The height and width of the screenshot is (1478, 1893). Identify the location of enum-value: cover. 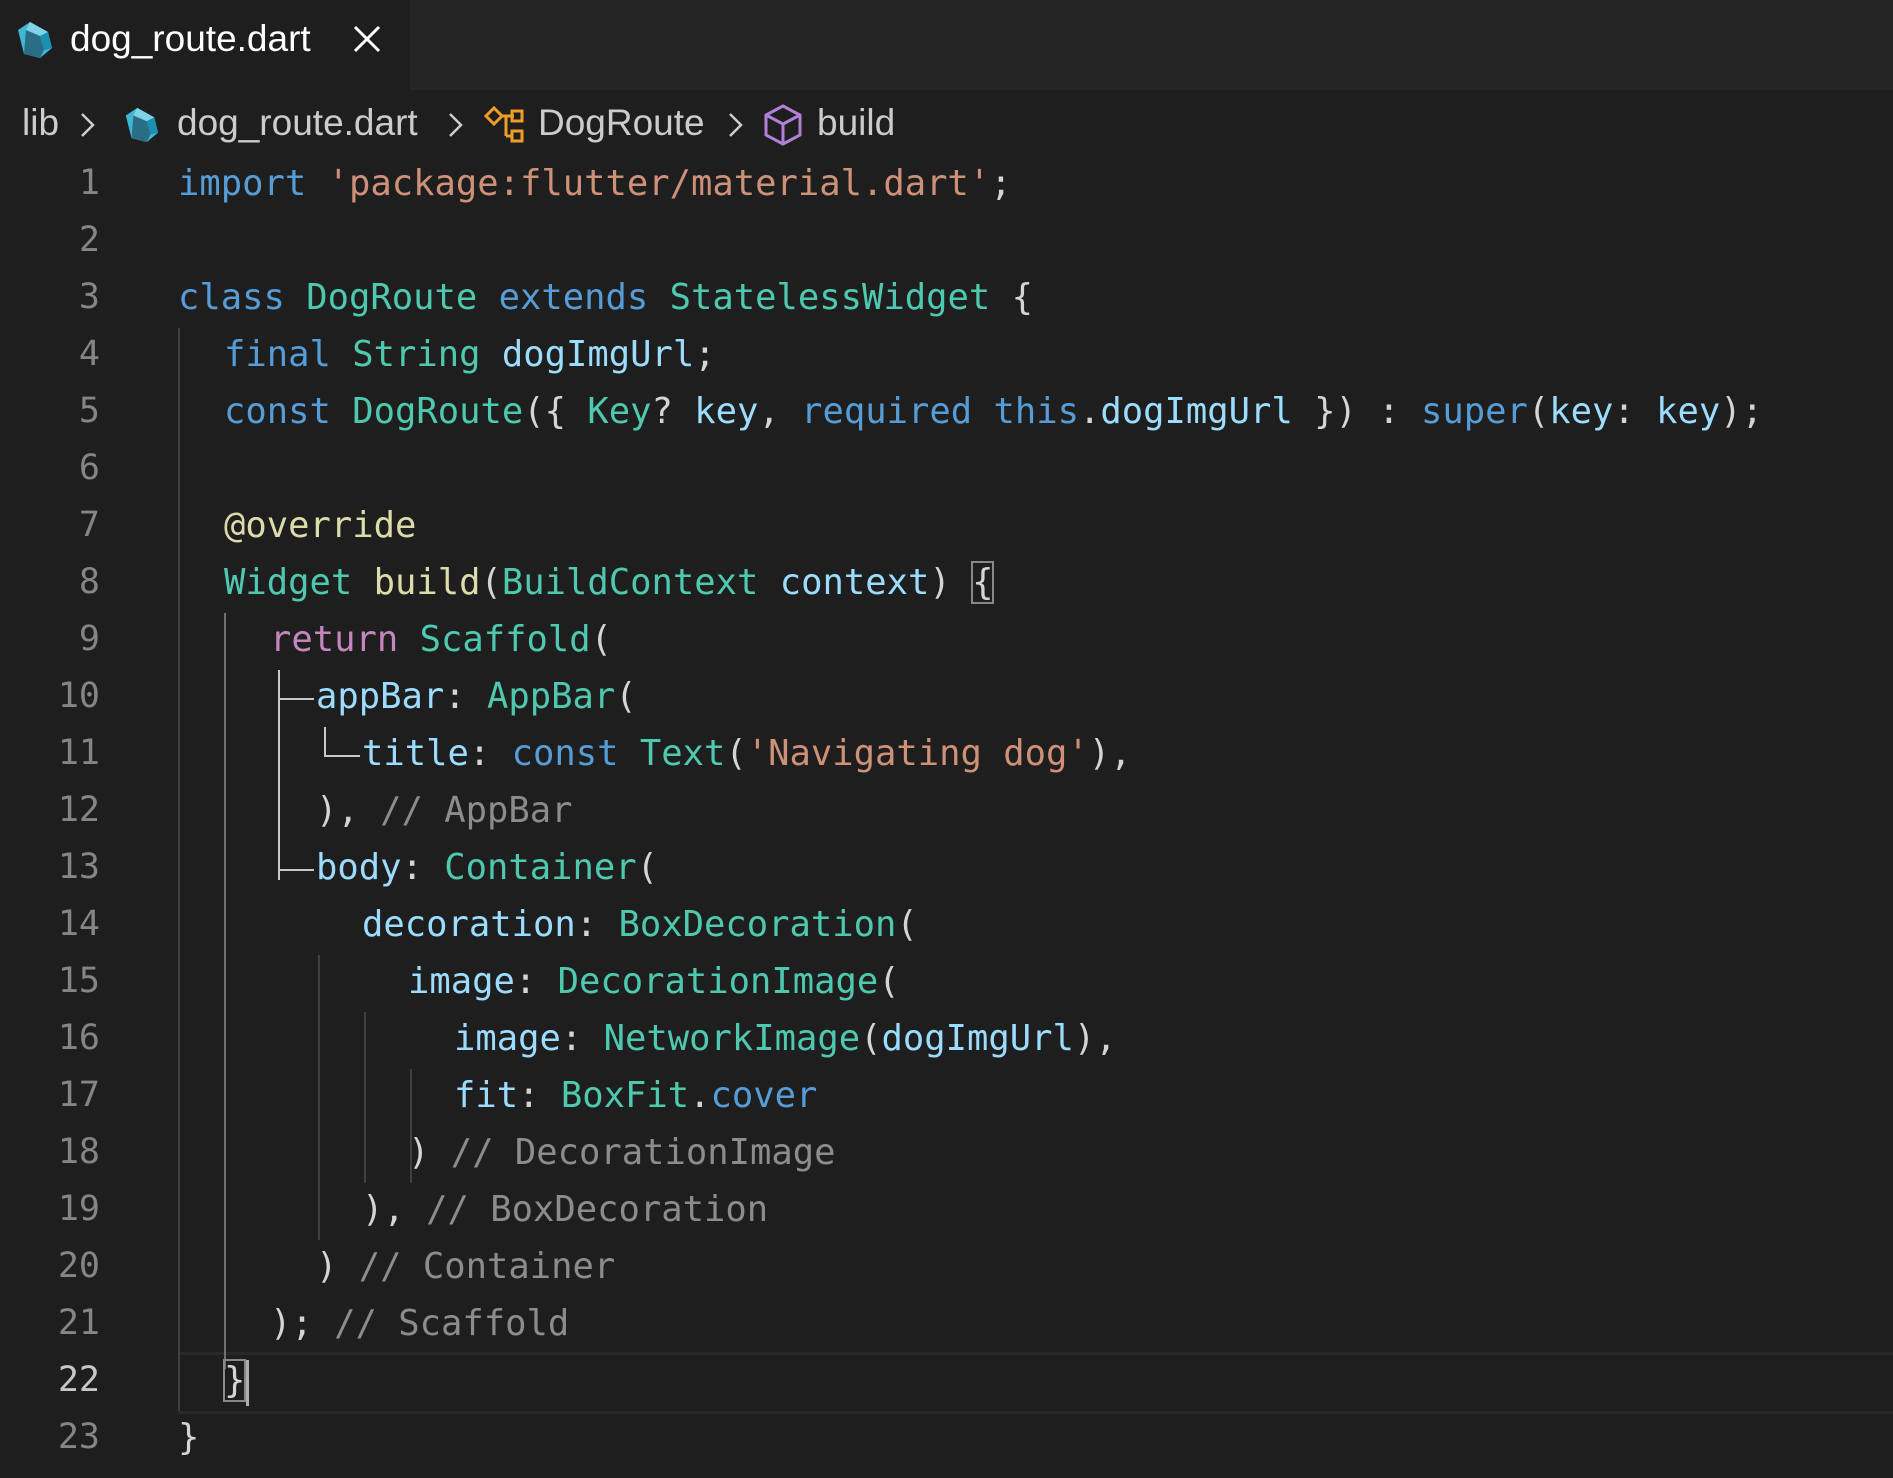
(764, 1095).